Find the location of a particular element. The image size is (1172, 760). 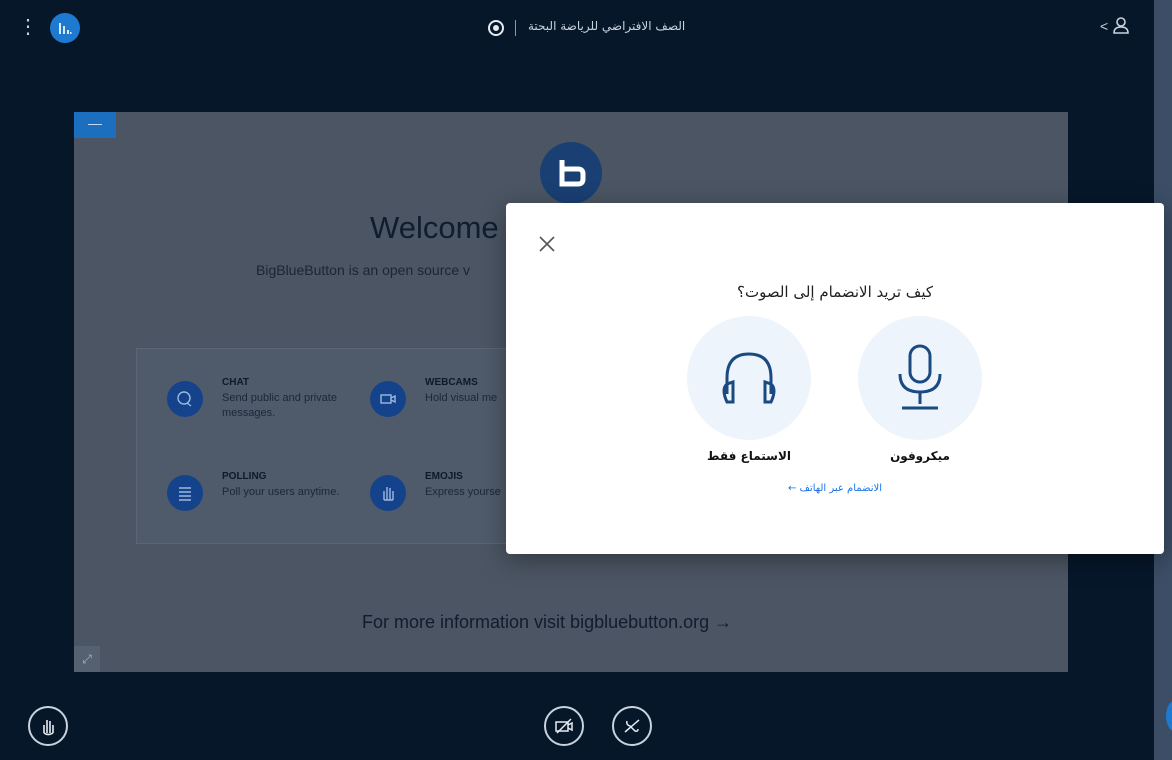

mic-off-icon is located at coordinates (632, 726).